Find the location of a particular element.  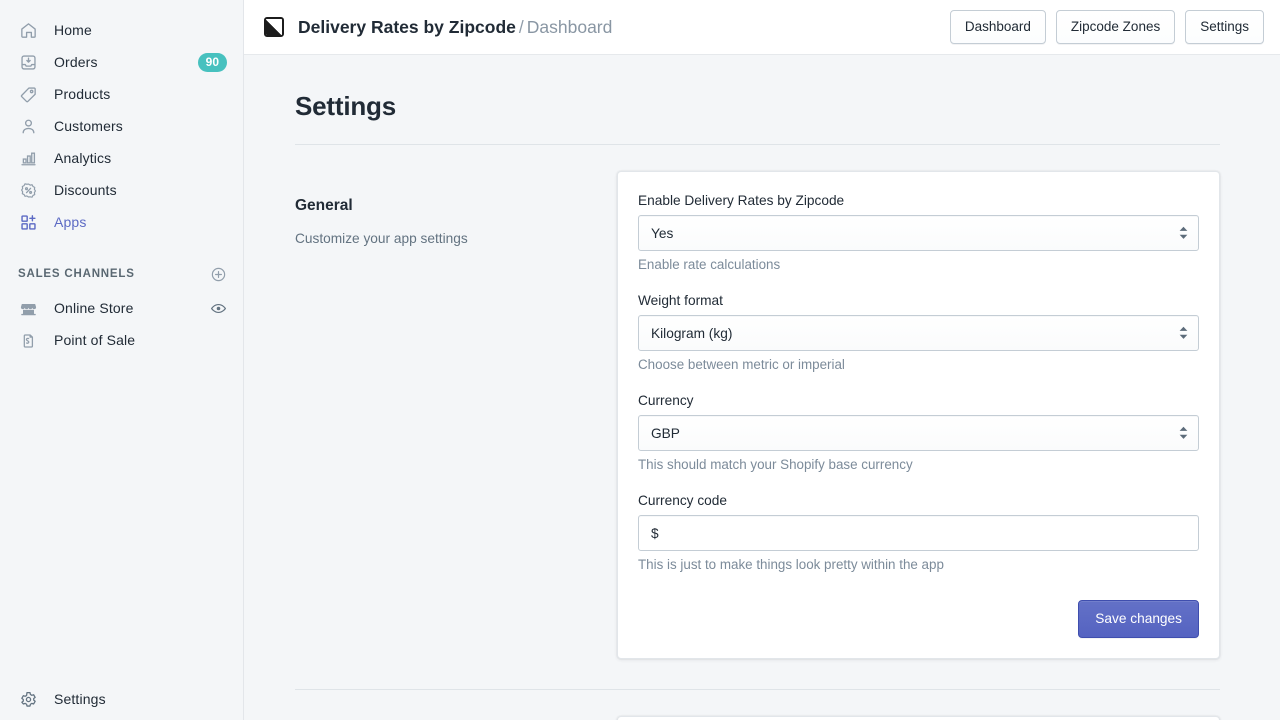

select-wrapper: GBP is located at coordinates (918, 433).